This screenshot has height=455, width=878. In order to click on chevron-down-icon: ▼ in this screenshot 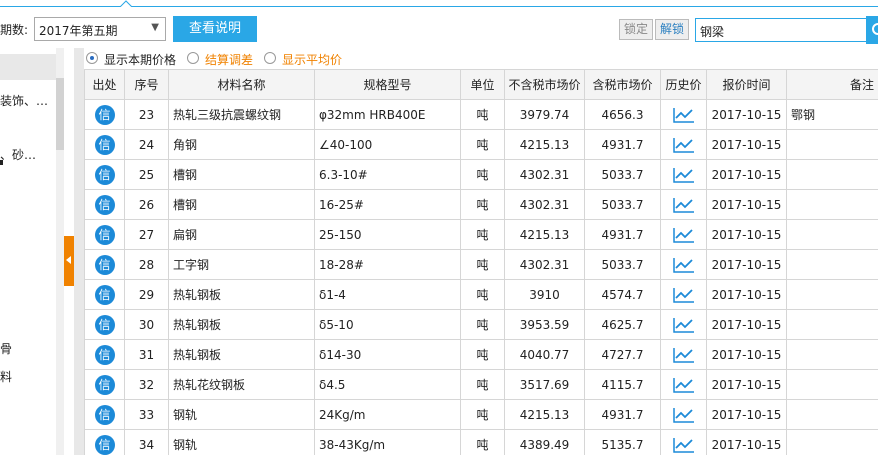, I will do `click(155, 27)`.